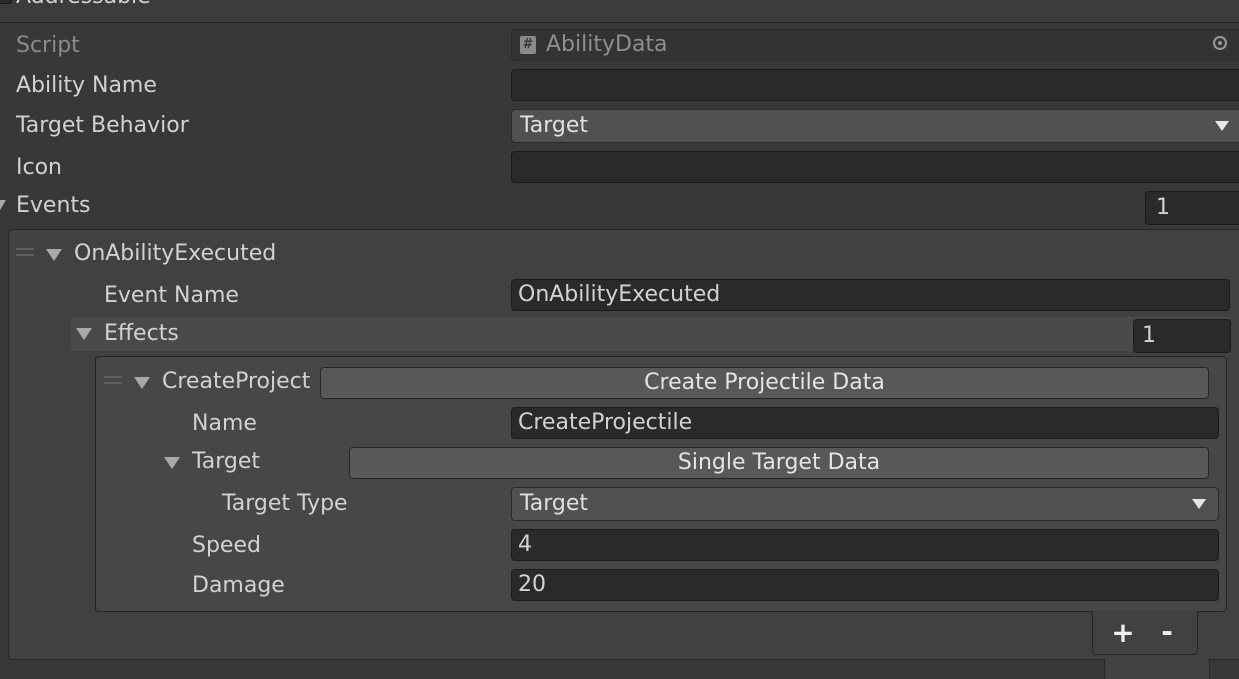 The image size is (1239, 679). What do you see at coordinates (175, 253) in the screenshot?
I see `event-element-title: OnAbilityExecuted` at bounding box center [175, 253].